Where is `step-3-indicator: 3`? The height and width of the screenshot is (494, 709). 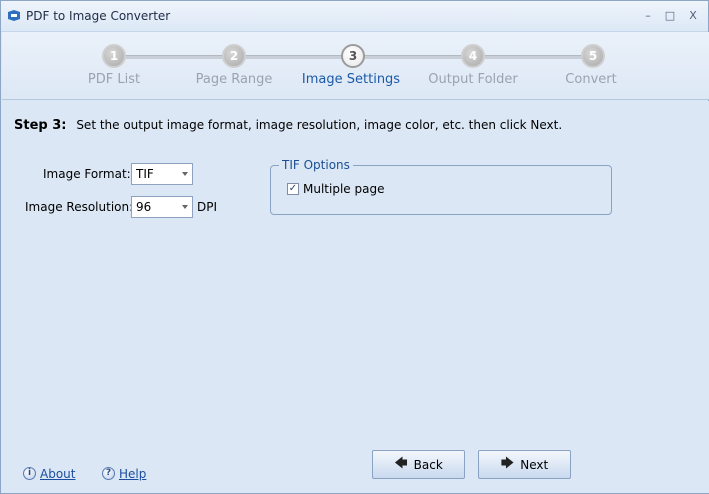
step-3-indicator: 3 is located at coordinates (353, 56).